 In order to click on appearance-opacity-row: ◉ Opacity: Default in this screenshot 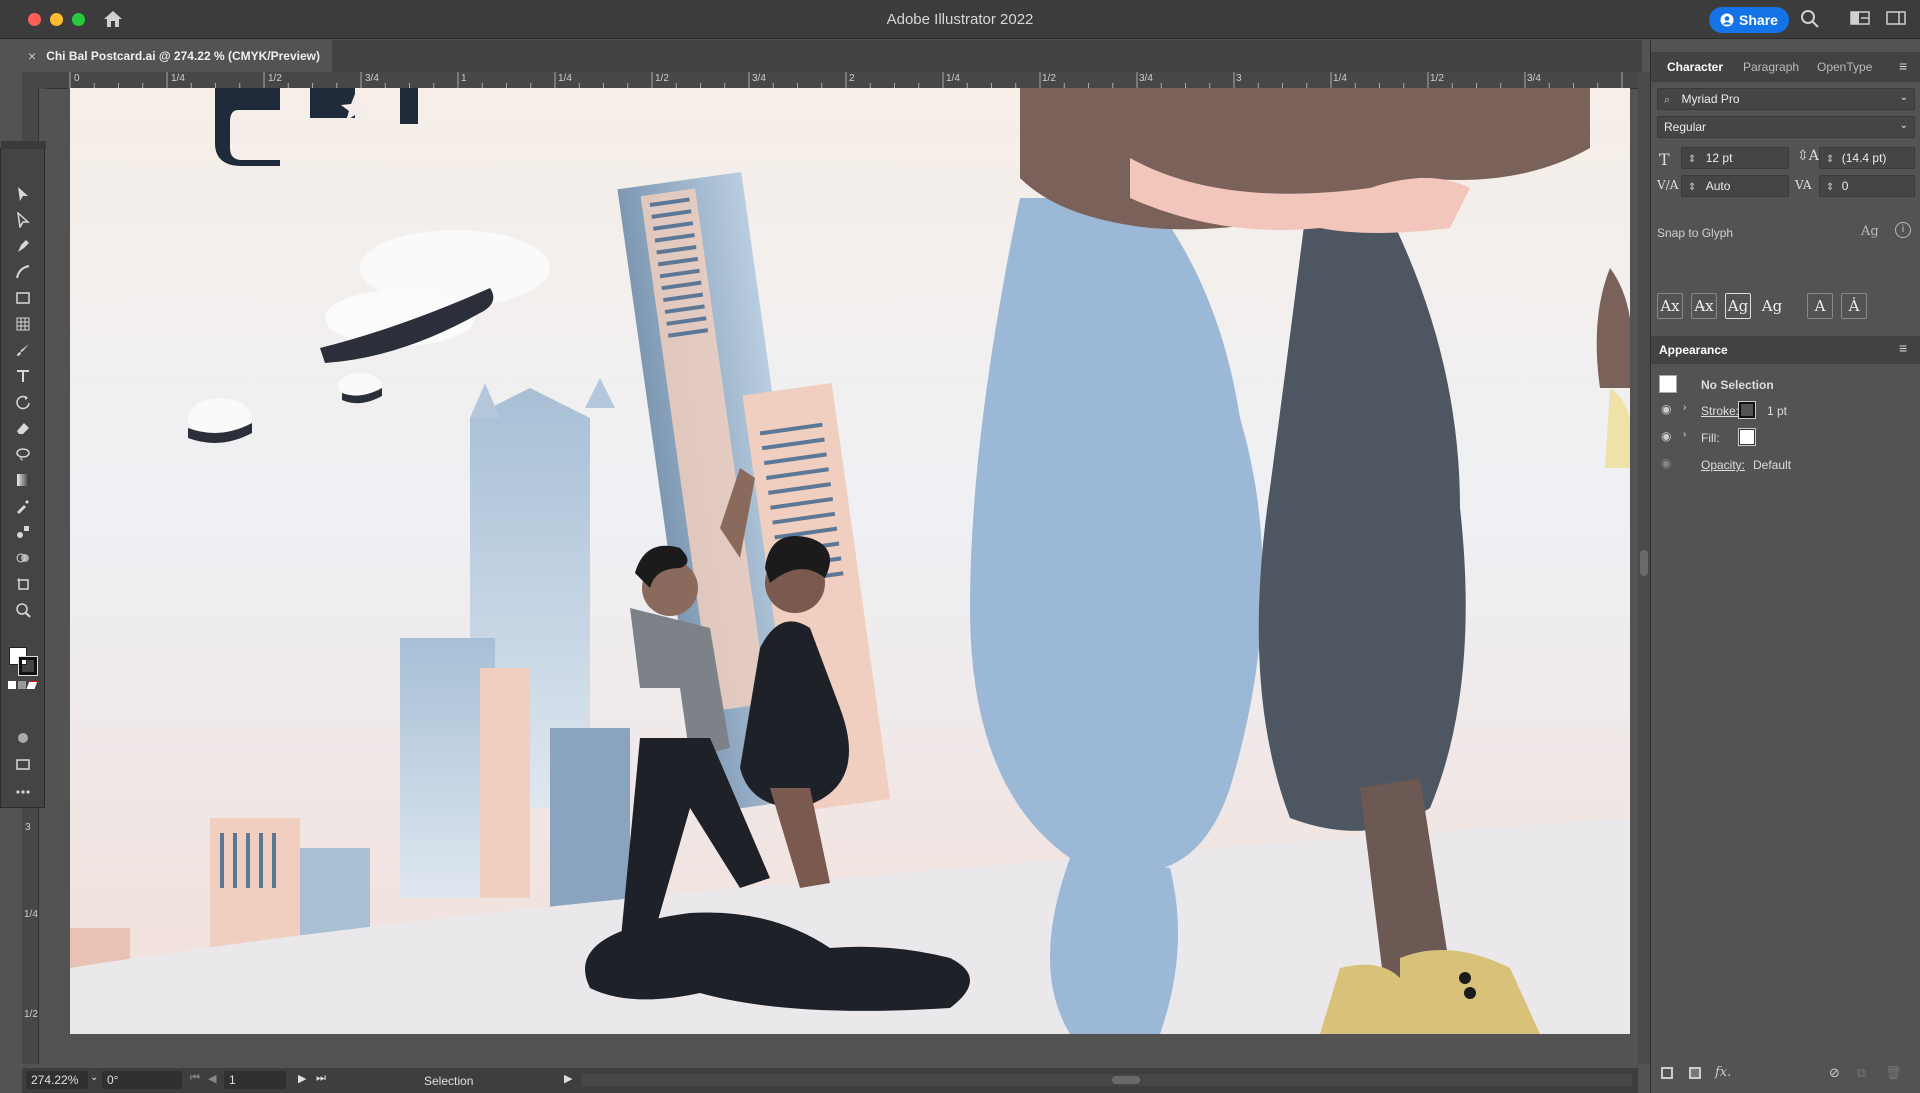, I will do `click(1785, 464)`.